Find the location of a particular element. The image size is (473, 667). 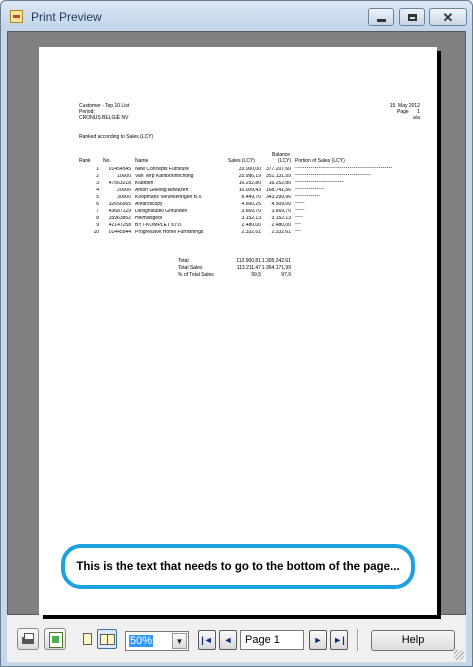

total-sales: 112.900,81 is located at coordinates (248, 261).